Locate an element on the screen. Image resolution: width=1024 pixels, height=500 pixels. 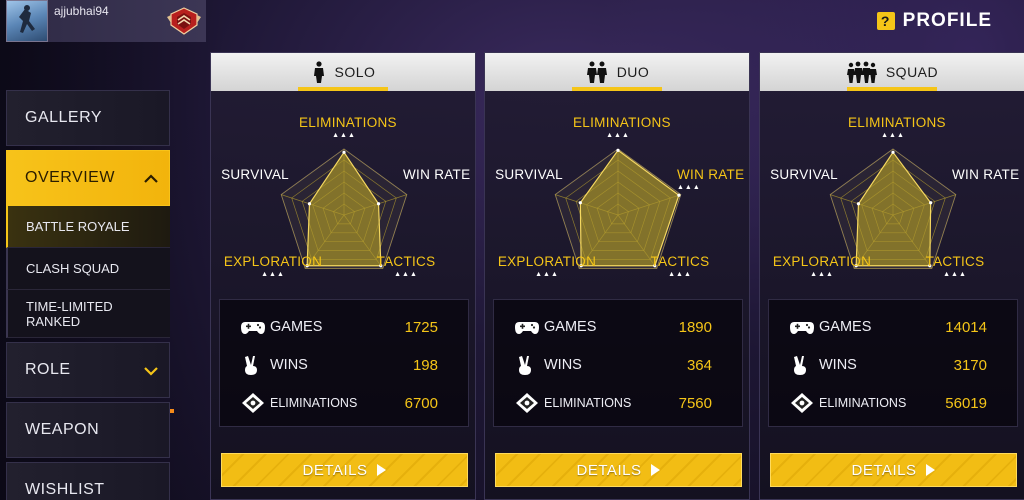
profile-header: ? PROFILE is located at coordinates (934, 21).